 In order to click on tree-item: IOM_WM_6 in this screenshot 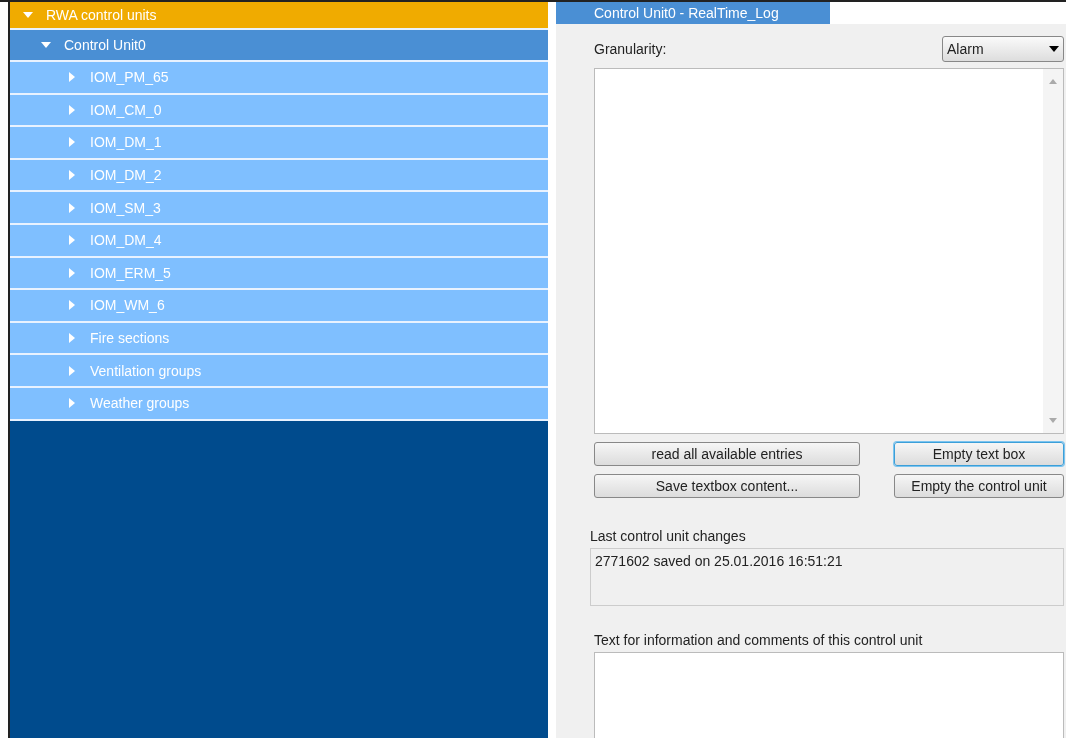, I will do `click(279, 306)`.